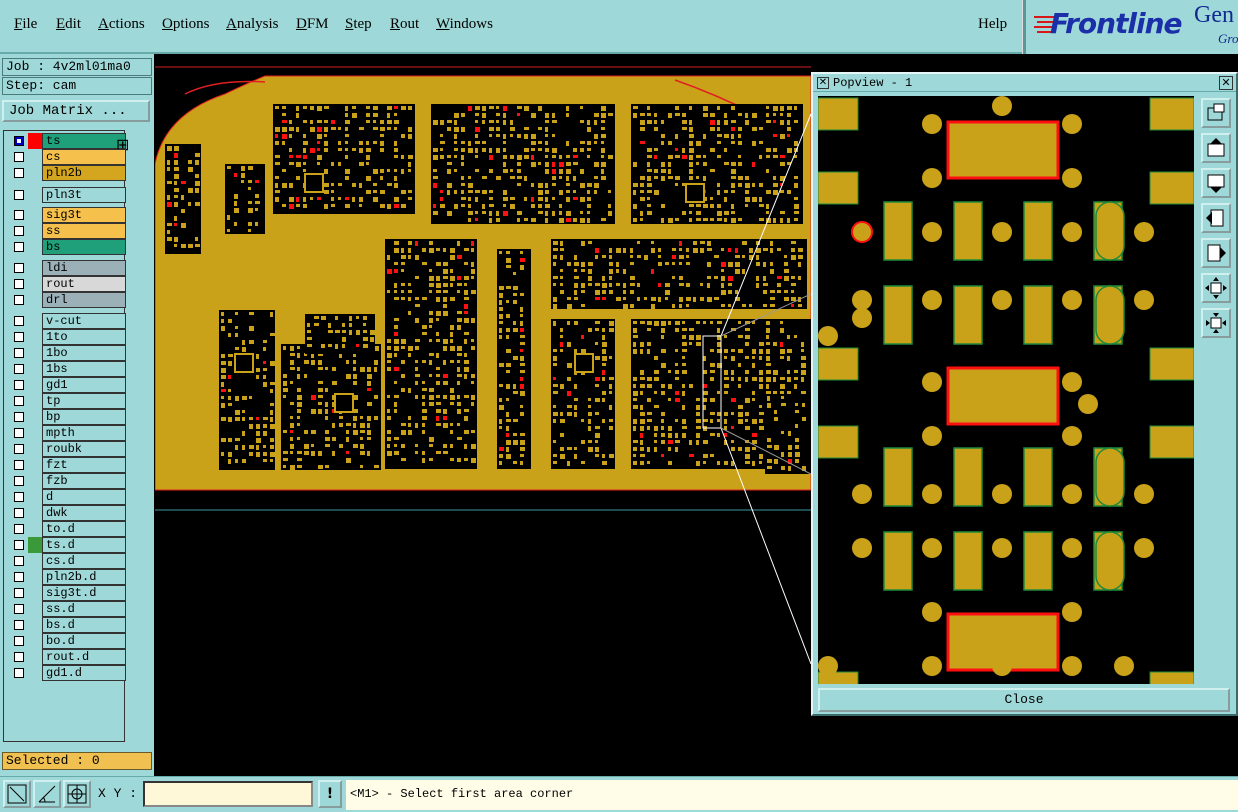 This screenshot has height=812, width=1238. I want to click on layer-row: ss.d, so click(67, 609).